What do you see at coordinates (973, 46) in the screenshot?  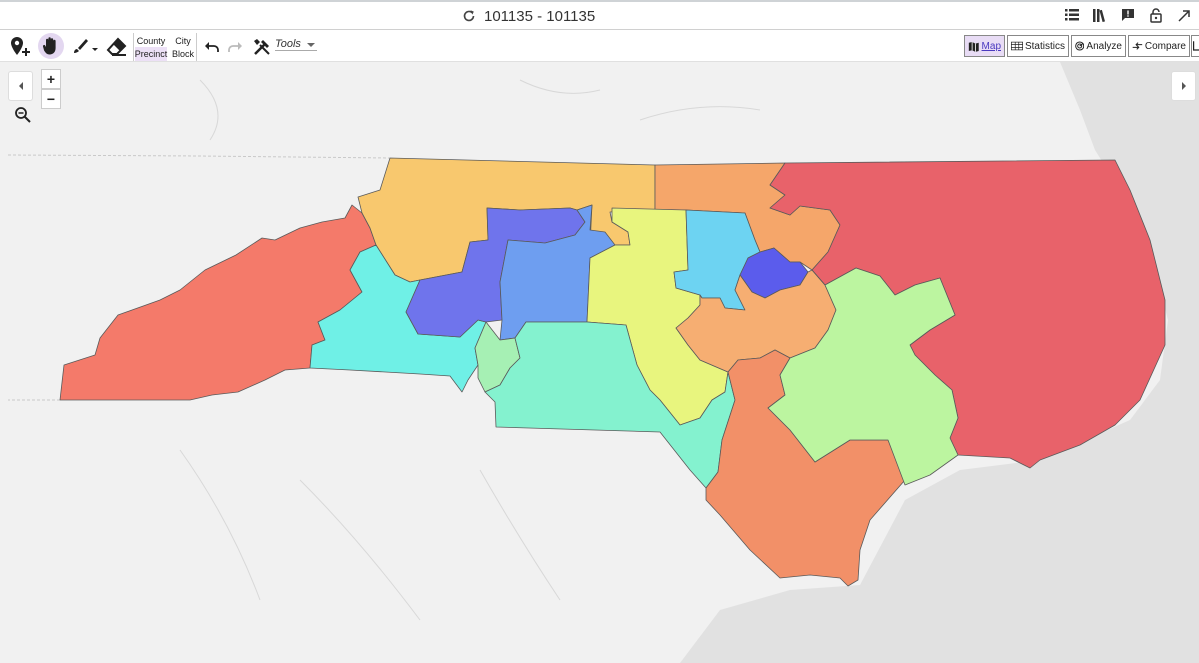 I see `map-icon` at bounding box center [973, 46].